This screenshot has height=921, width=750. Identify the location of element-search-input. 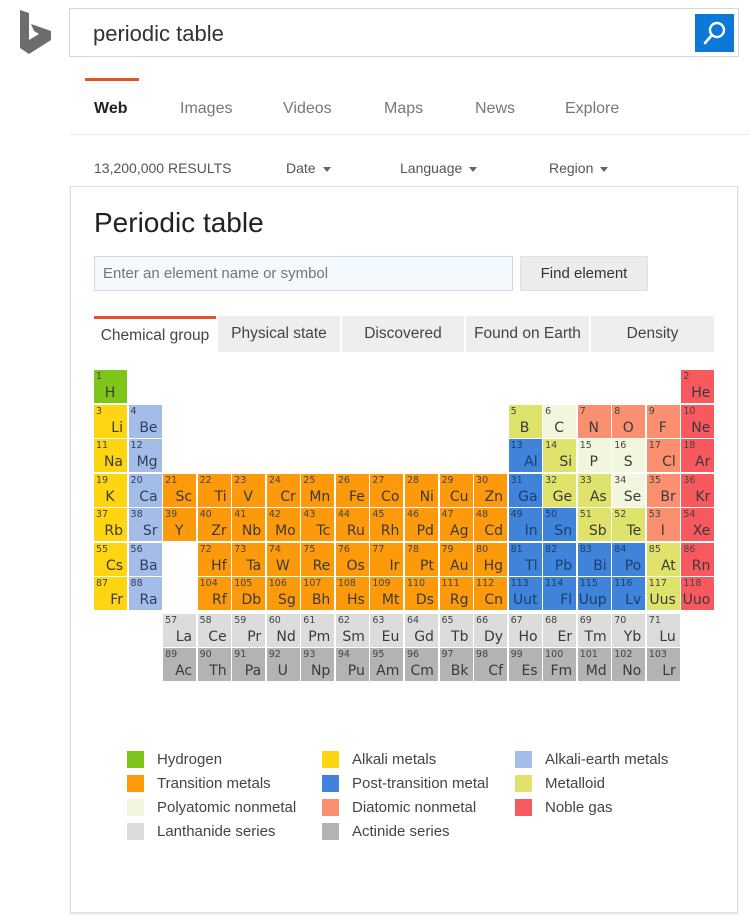
(303, 273).